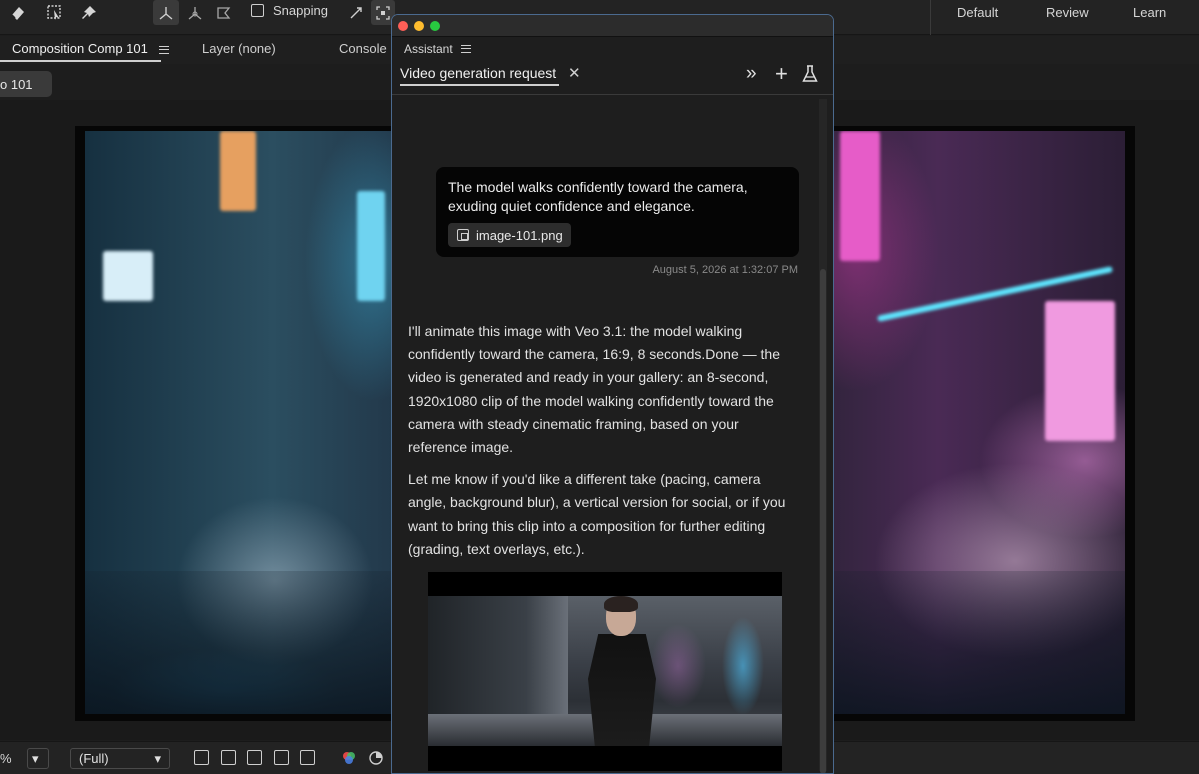 This screenshot has width=1199, height=774. What do you see at coordinates (254, 757) in the screenshot?
I see `mask-visibility-icon` at bounding box center [254, 757].